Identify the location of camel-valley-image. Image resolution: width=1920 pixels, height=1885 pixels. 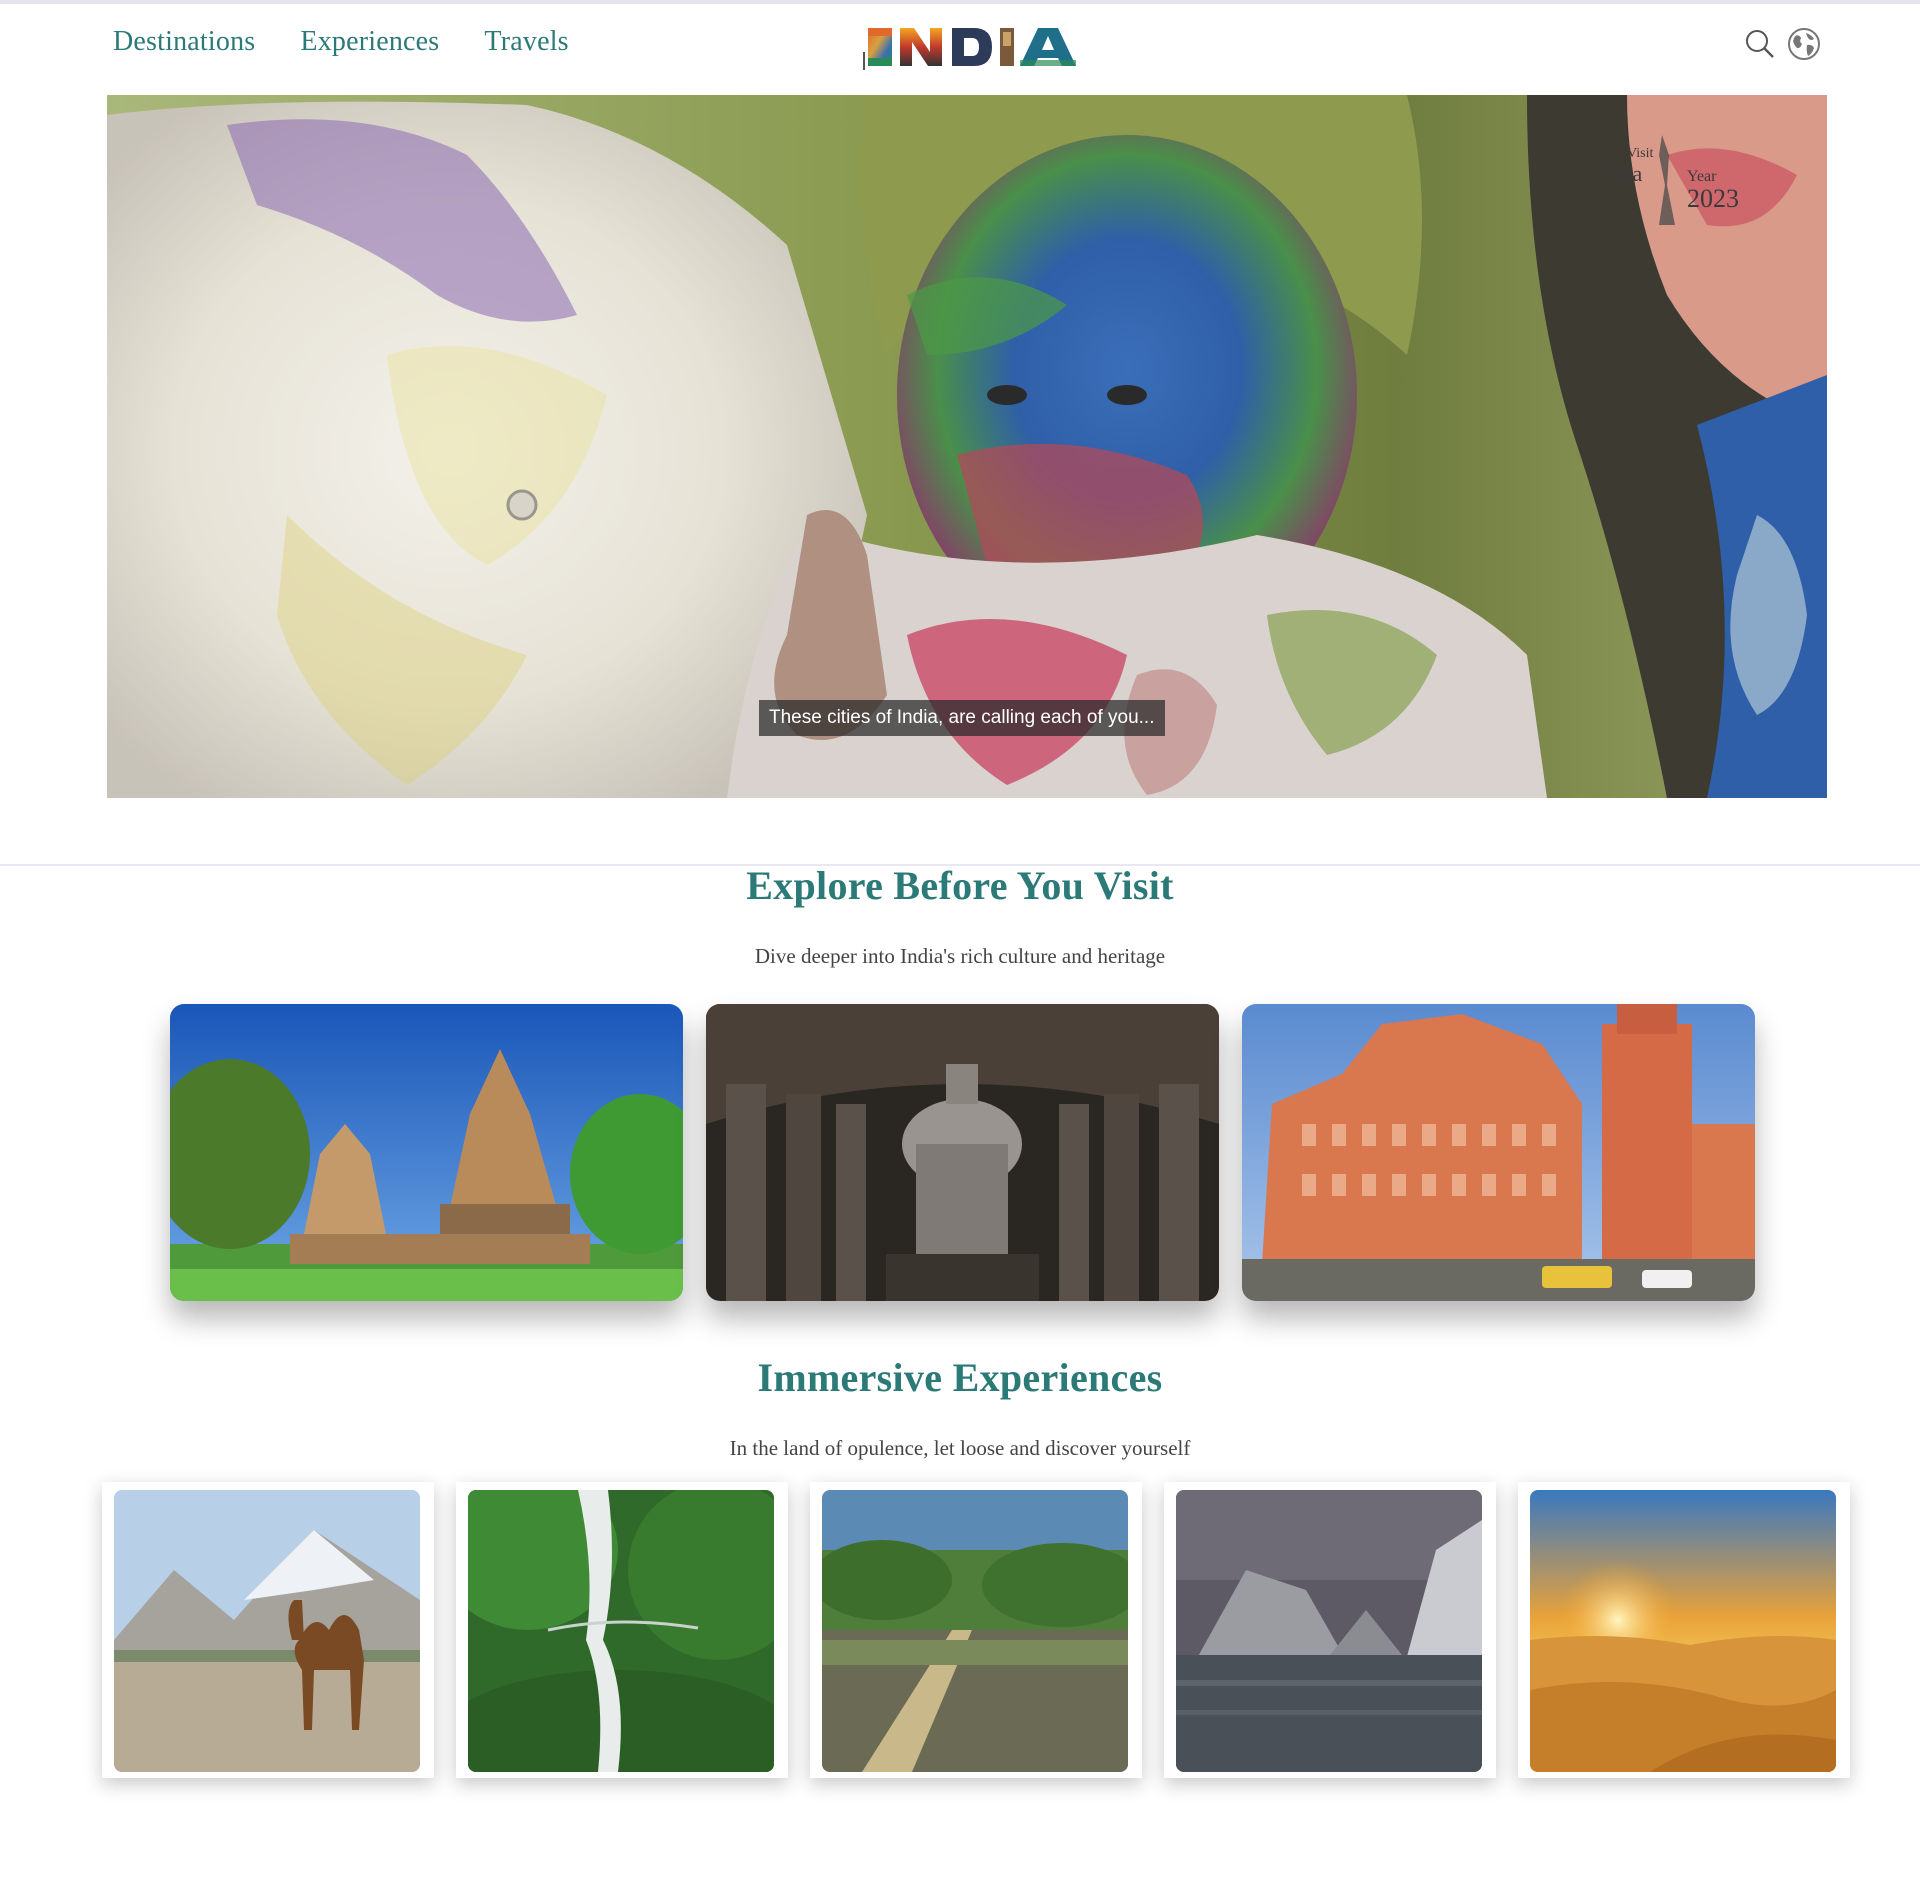
(267, 1631).